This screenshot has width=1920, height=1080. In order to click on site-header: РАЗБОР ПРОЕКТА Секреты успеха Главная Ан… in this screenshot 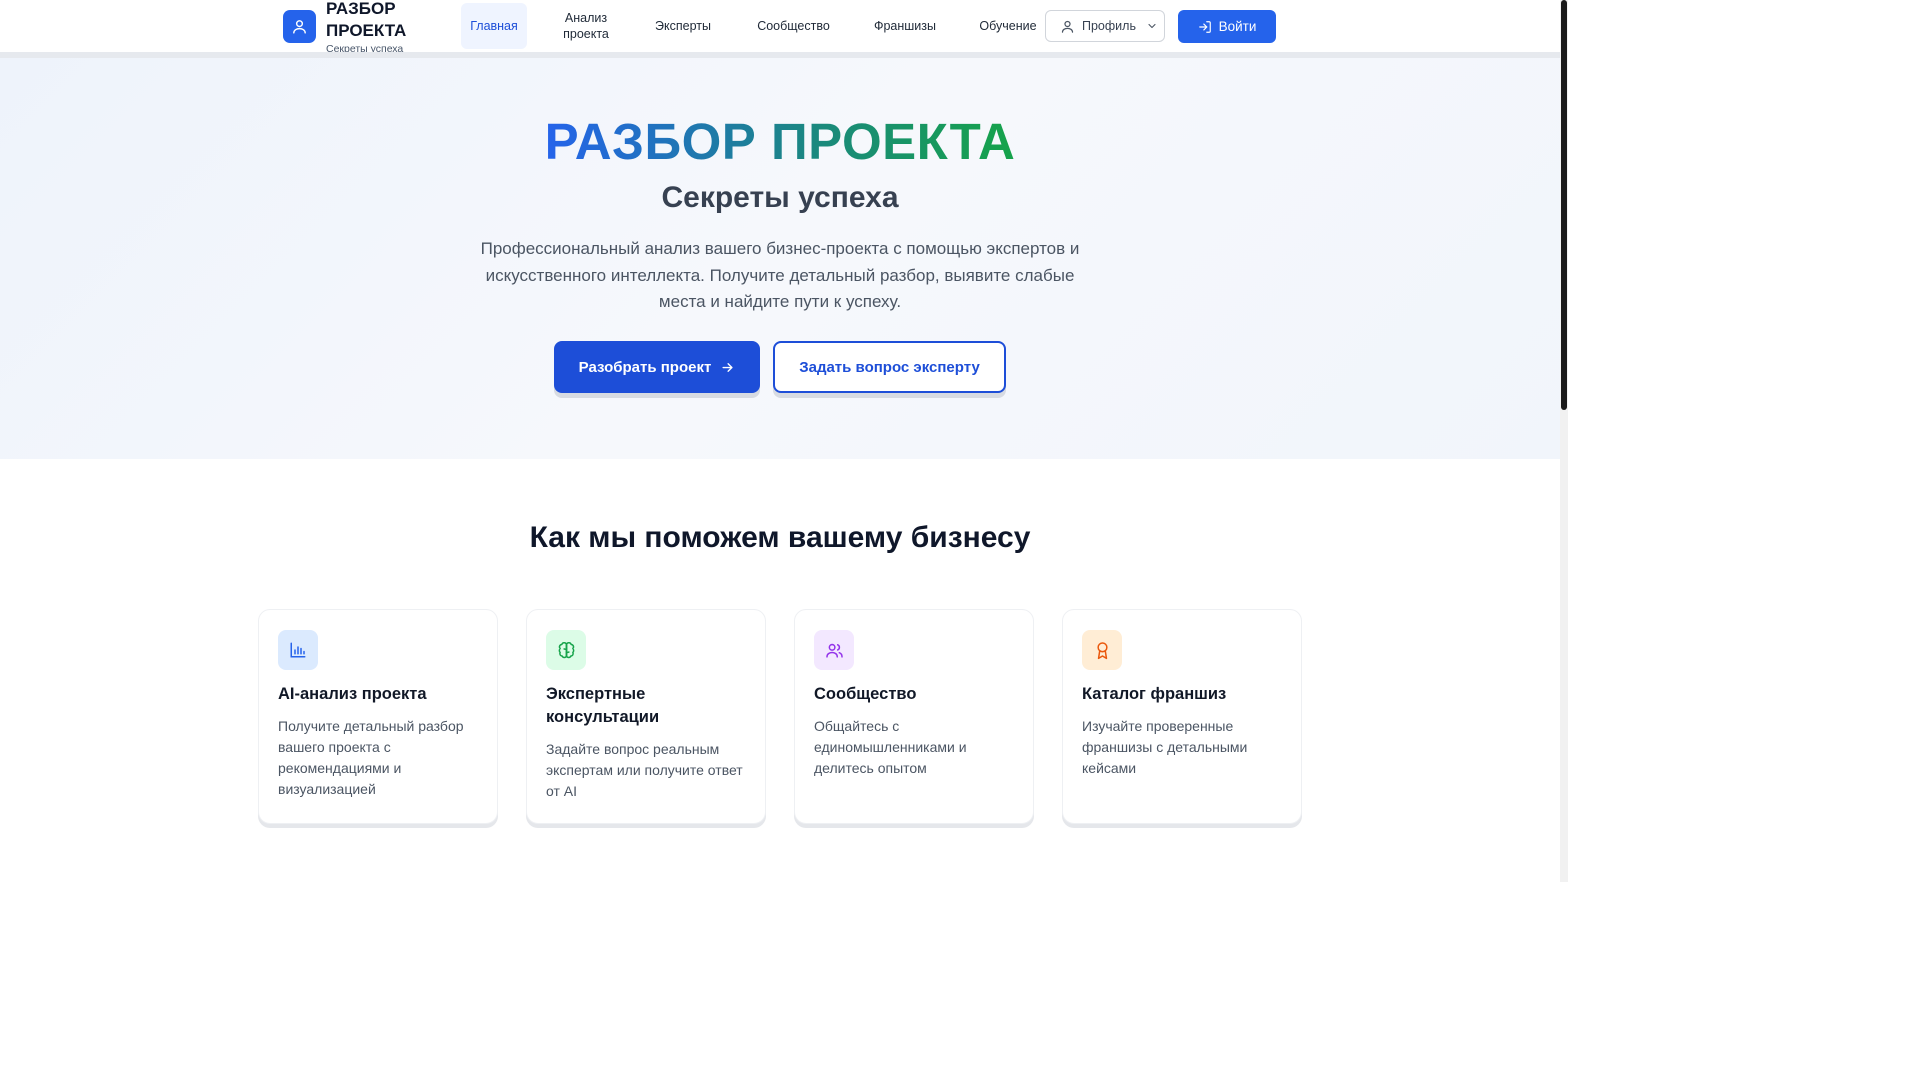, I will do `click(780, 27)`.